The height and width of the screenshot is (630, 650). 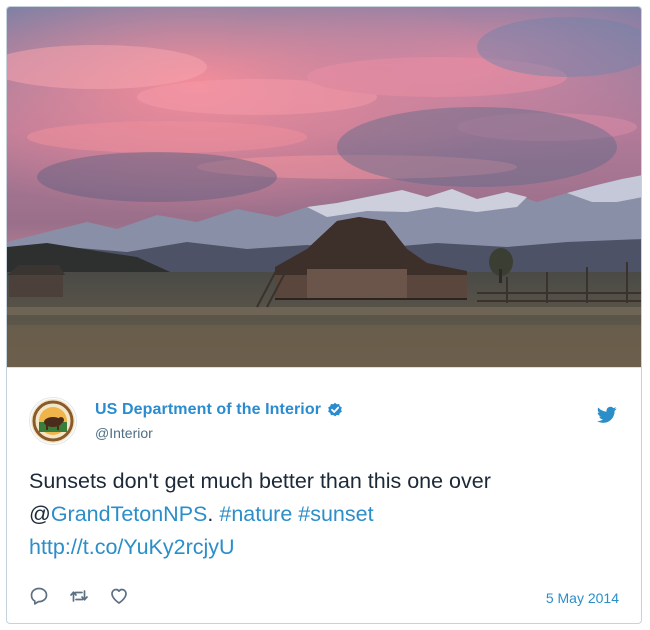 What do you see at coordinates (129, 514) in the screenshot?
I see `mention-link: GrandTetonNPS` at bounding box center [129, 514].